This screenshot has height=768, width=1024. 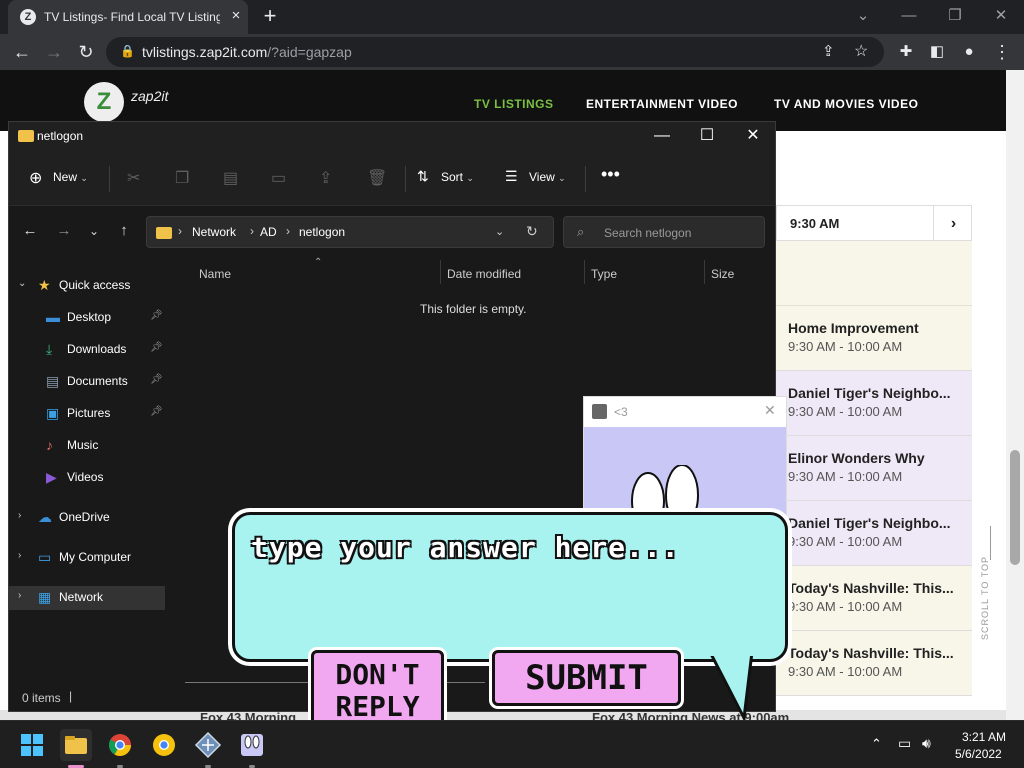 What do you see at coordinates (937, 52) in the screenshot?
I see `side-panel-icon: ◧` at bounding box center [937, 52].